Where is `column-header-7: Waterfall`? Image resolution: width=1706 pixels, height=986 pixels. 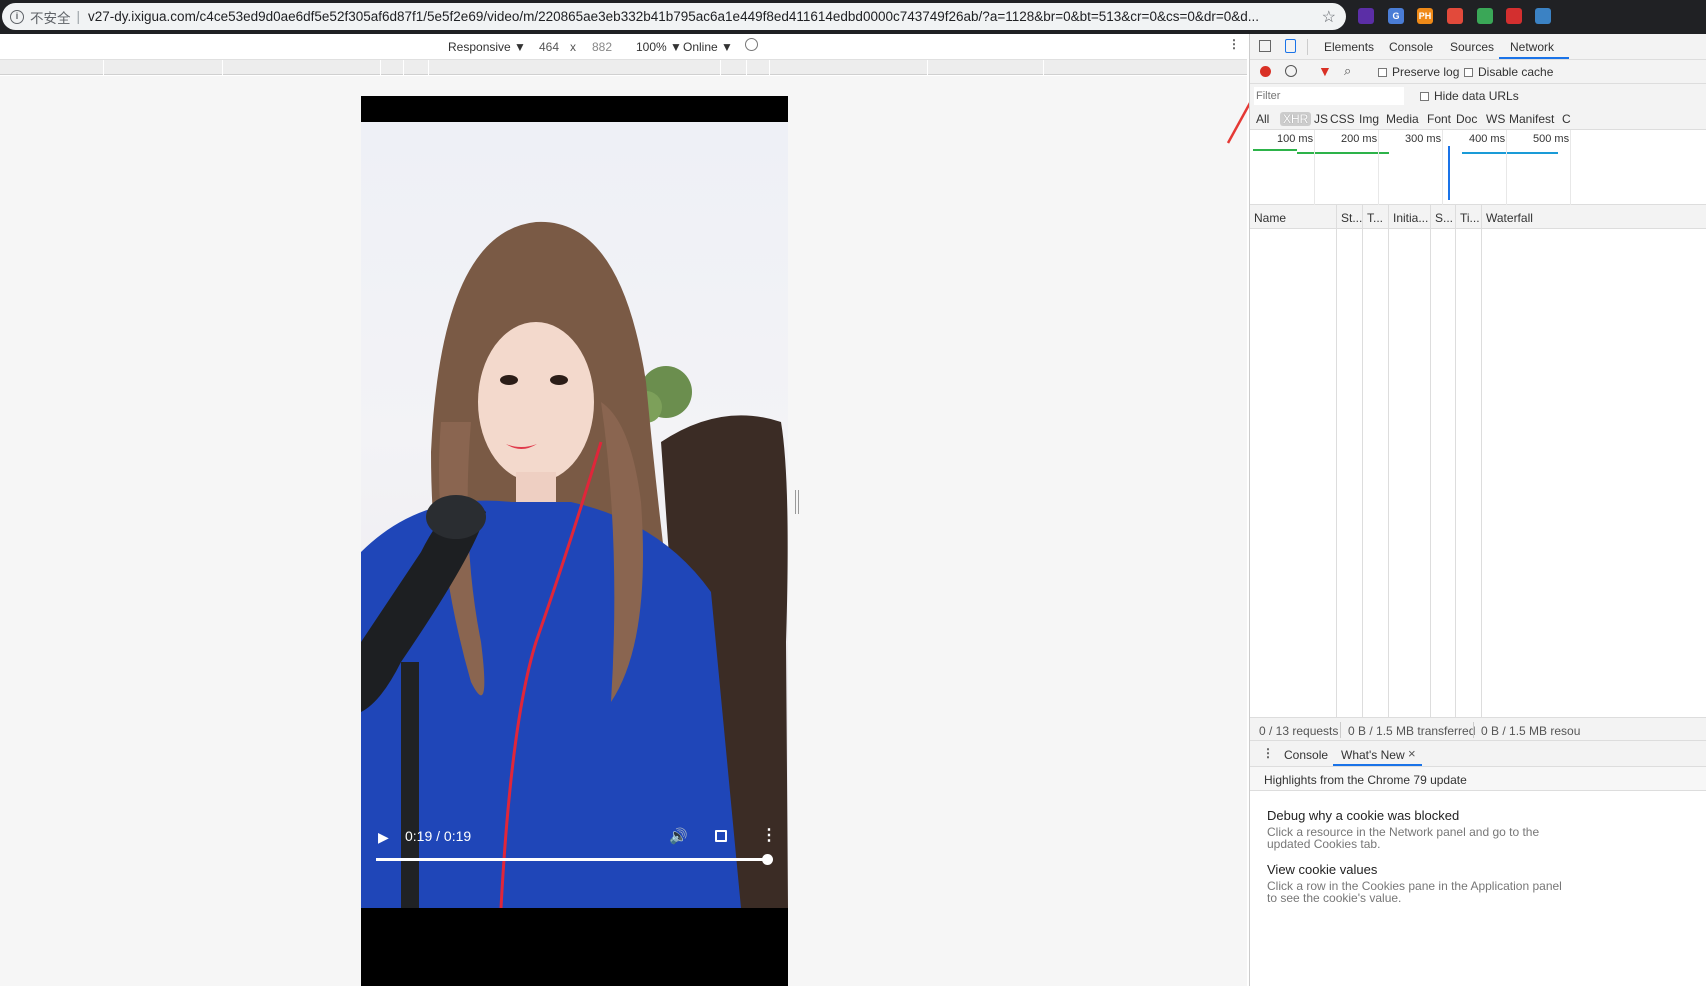
column-header-7: Waterfall is located at coordinates (1509, 218).